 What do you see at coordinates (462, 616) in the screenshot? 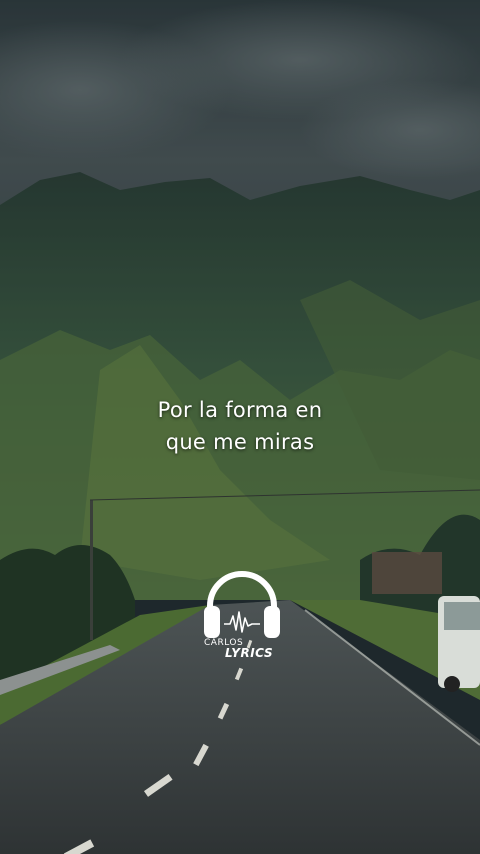
I see `car-window` at bounding box center [462, 616].